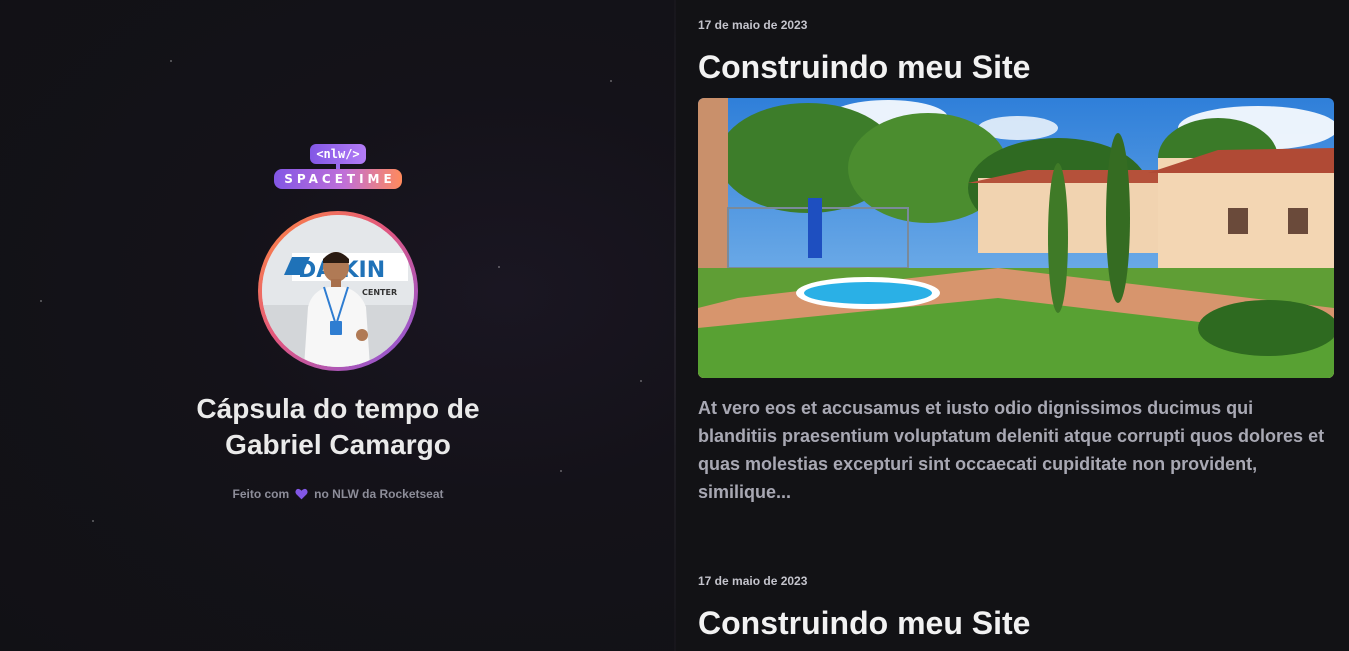 The image size is (1349, 651). I want to click on capsule-title-line2: Gabriel Camargo, so click(338, 444).